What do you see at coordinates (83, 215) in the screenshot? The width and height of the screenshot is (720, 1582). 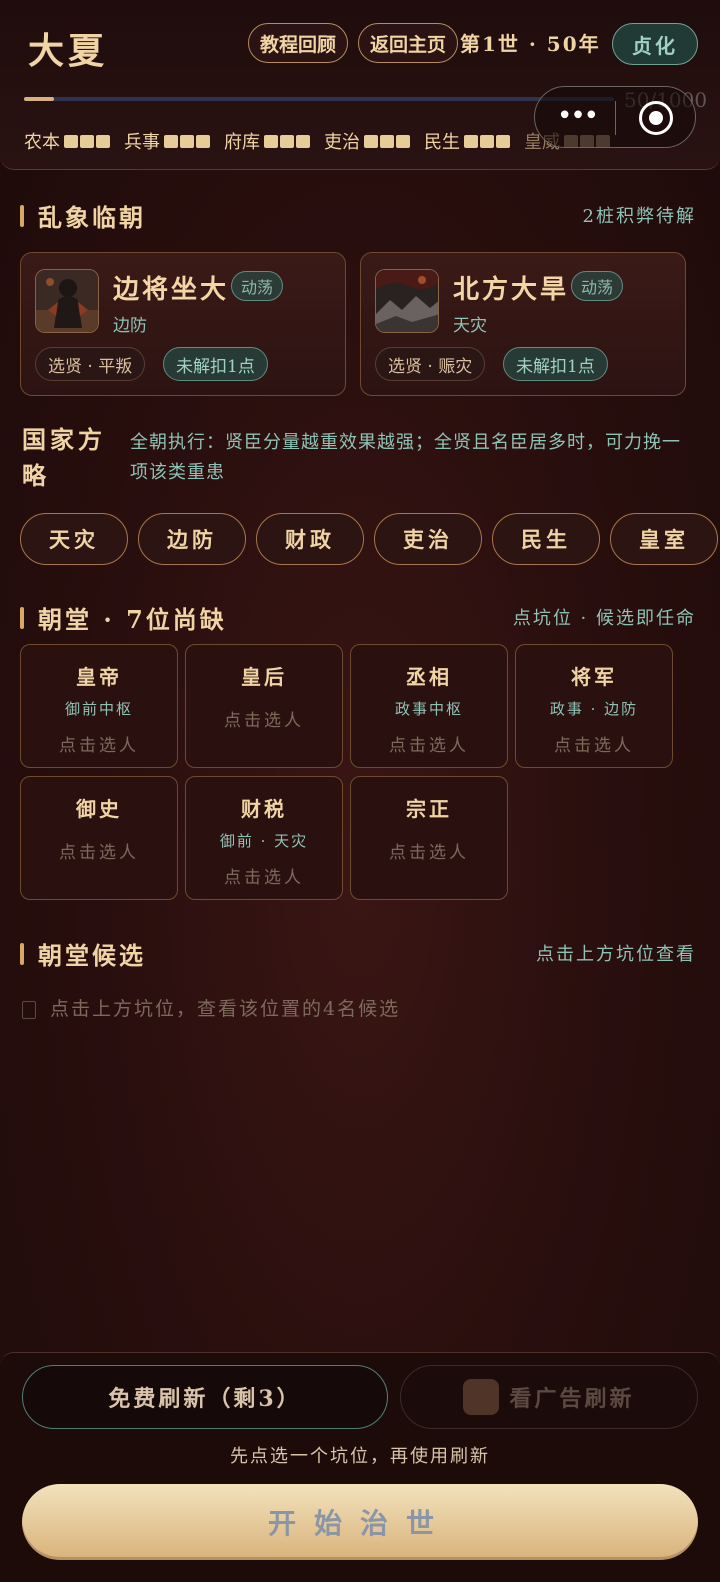 I see `crisis-section-title: 乱象临朝` at bounding box center [83, 215].